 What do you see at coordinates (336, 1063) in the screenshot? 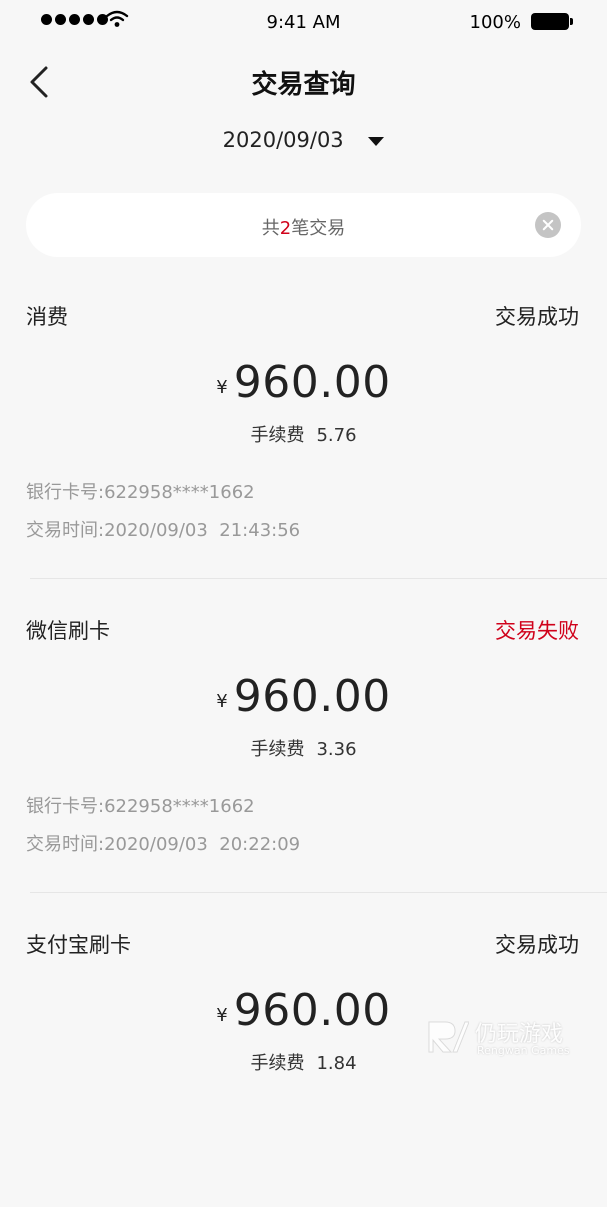
I see `fee-value: 1.84` at bounding box center [336, 1063].